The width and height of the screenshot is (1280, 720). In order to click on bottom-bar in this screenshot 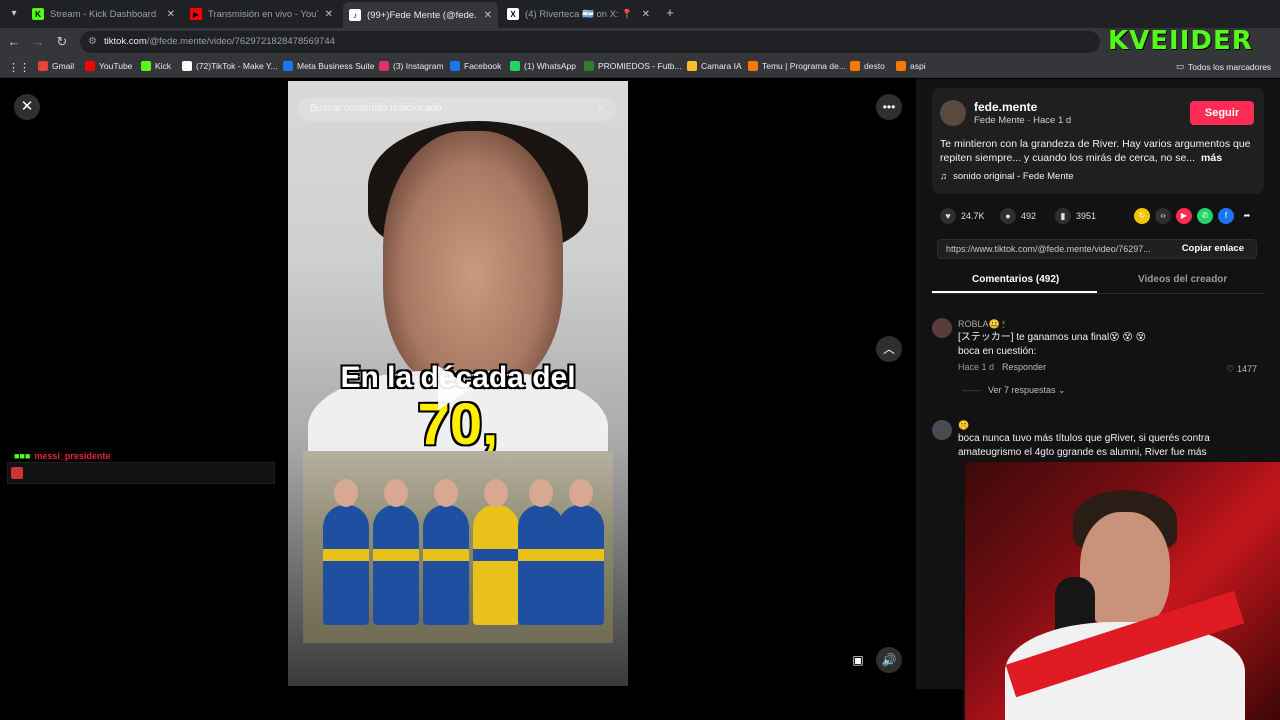, I will do `click(481, 704)`.